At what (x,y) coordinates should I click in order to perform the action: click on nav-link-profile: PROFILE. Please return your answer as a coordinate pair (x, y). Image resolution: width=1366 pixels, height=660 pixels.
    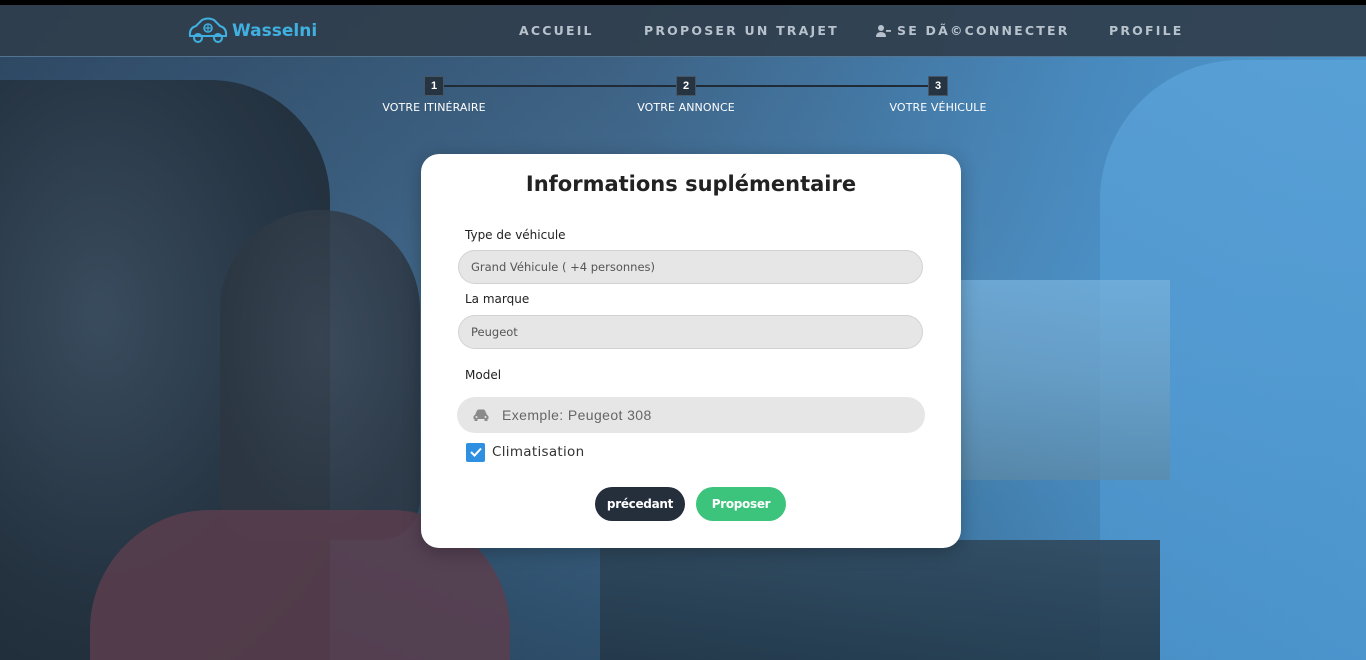
    Looking at the image, I should click on (1146, 30).